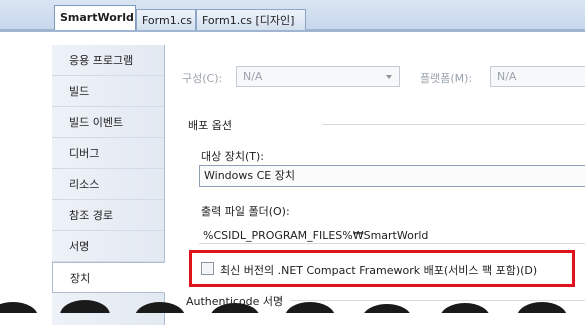 The width and height of the screenshot is (585, 325). Describe the element at coordinates (210, 125) in the screenshot. I see `deploy-options-group-label: 배포 옵션` at that location.